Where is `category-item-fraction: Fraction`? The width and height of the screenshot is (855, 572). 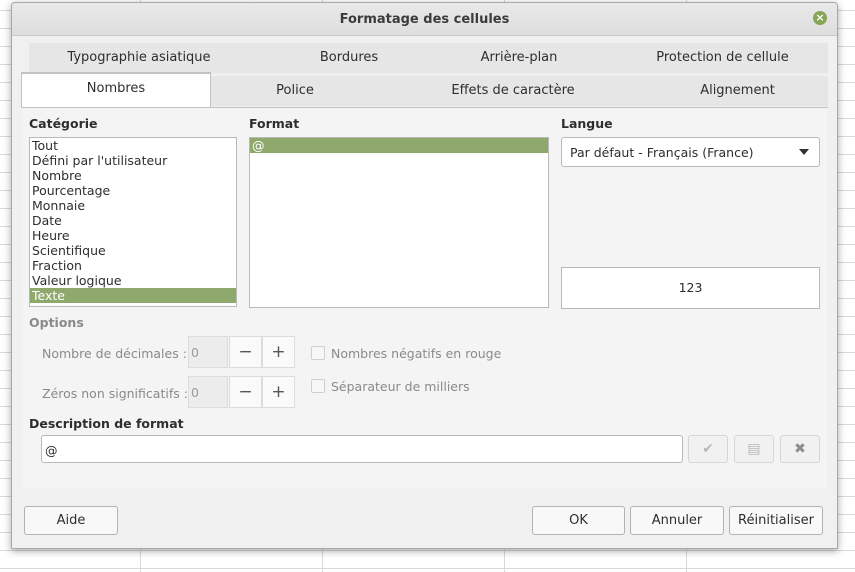
category-item-fraction: Fraction is located at coordinates (133, 265).